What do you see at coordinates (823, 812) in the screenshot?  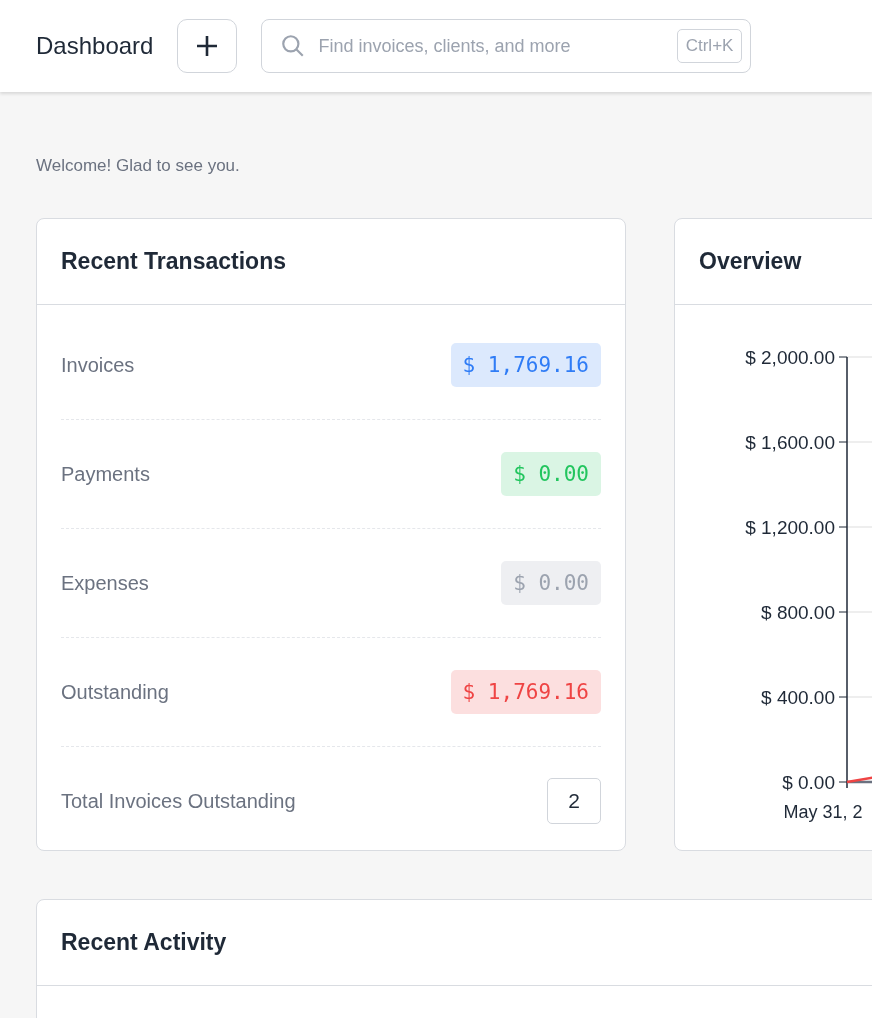 I see `x-axis-label: May 31, 2` at bounding box center [823, 812].